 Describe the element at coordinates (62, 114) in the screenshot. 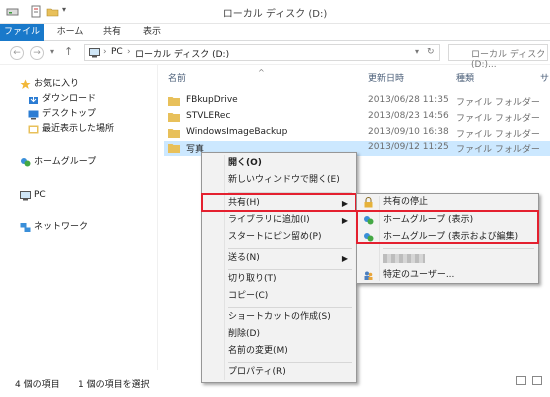

I see `nav-desktop: デスクトップ` at that location.